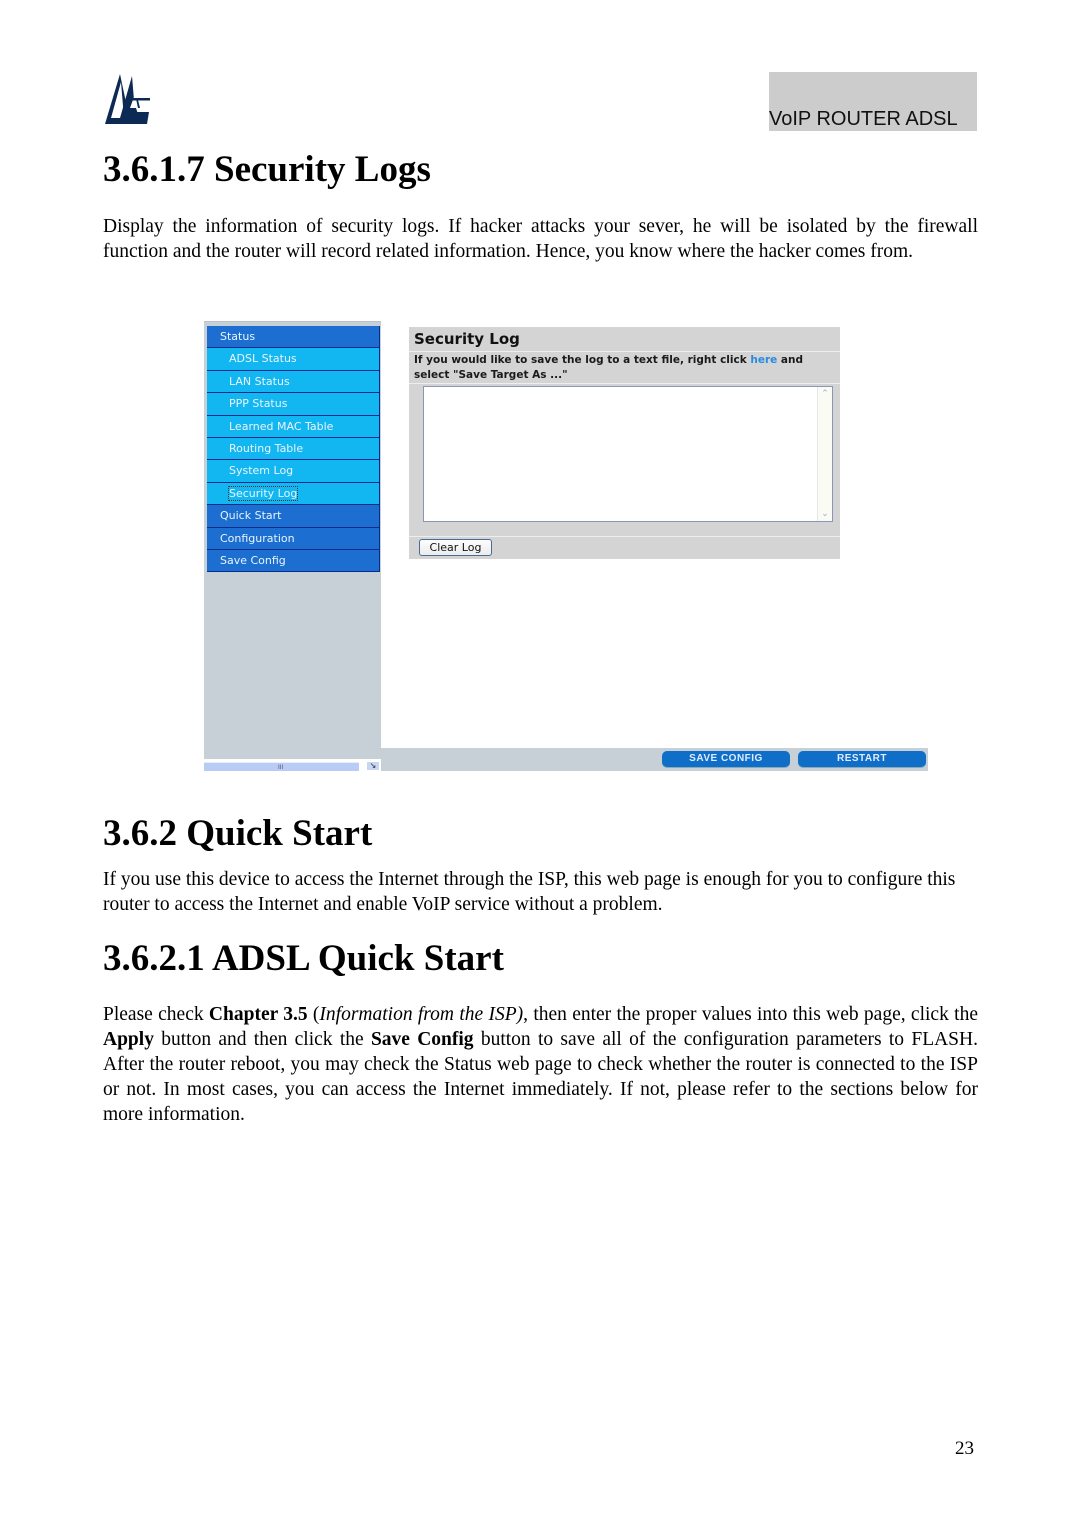 The height and width of the screenshot is (1528, 1080). Describe the element at coordinates (156, 1014) in the screenshot. I see `text-run: Please check` at that location.